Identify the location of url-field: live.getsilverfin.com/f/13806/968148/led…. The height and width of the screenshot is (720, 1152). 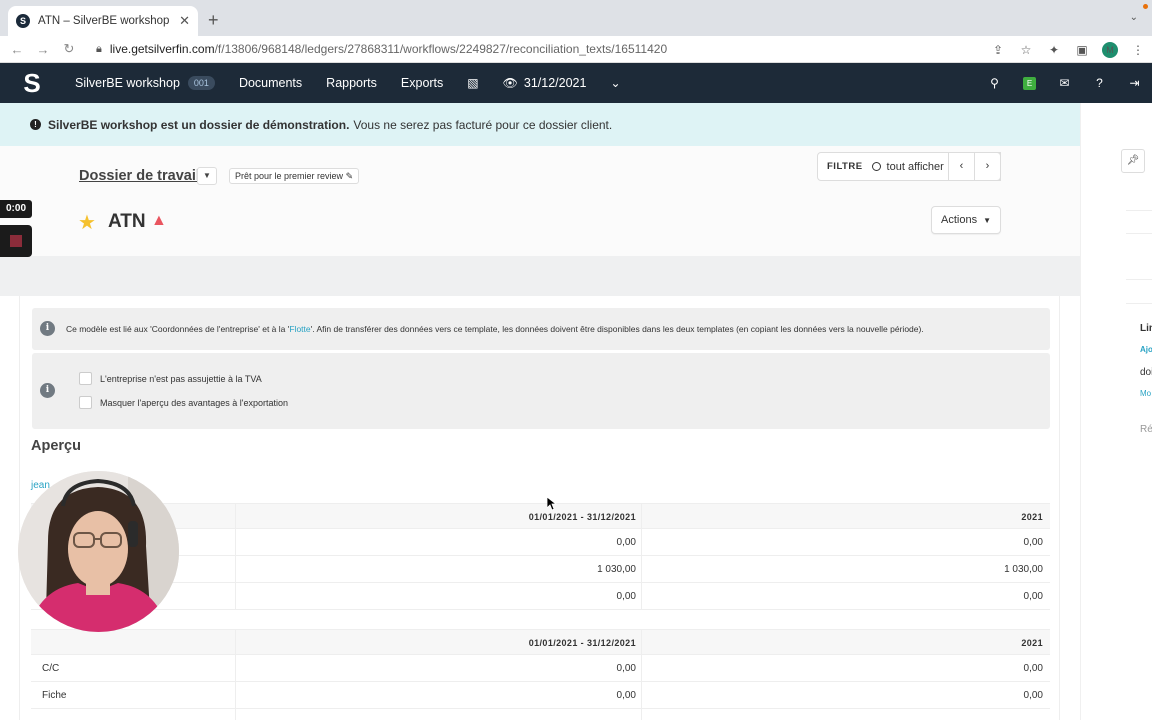
(388, 49).